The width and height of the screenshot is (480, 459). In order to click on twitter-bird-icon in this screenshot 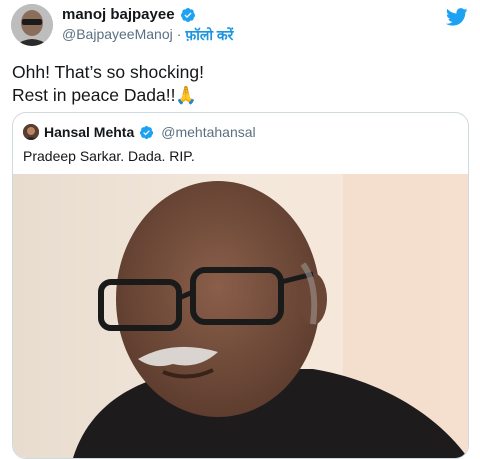, I will do `click(457, 17)`.